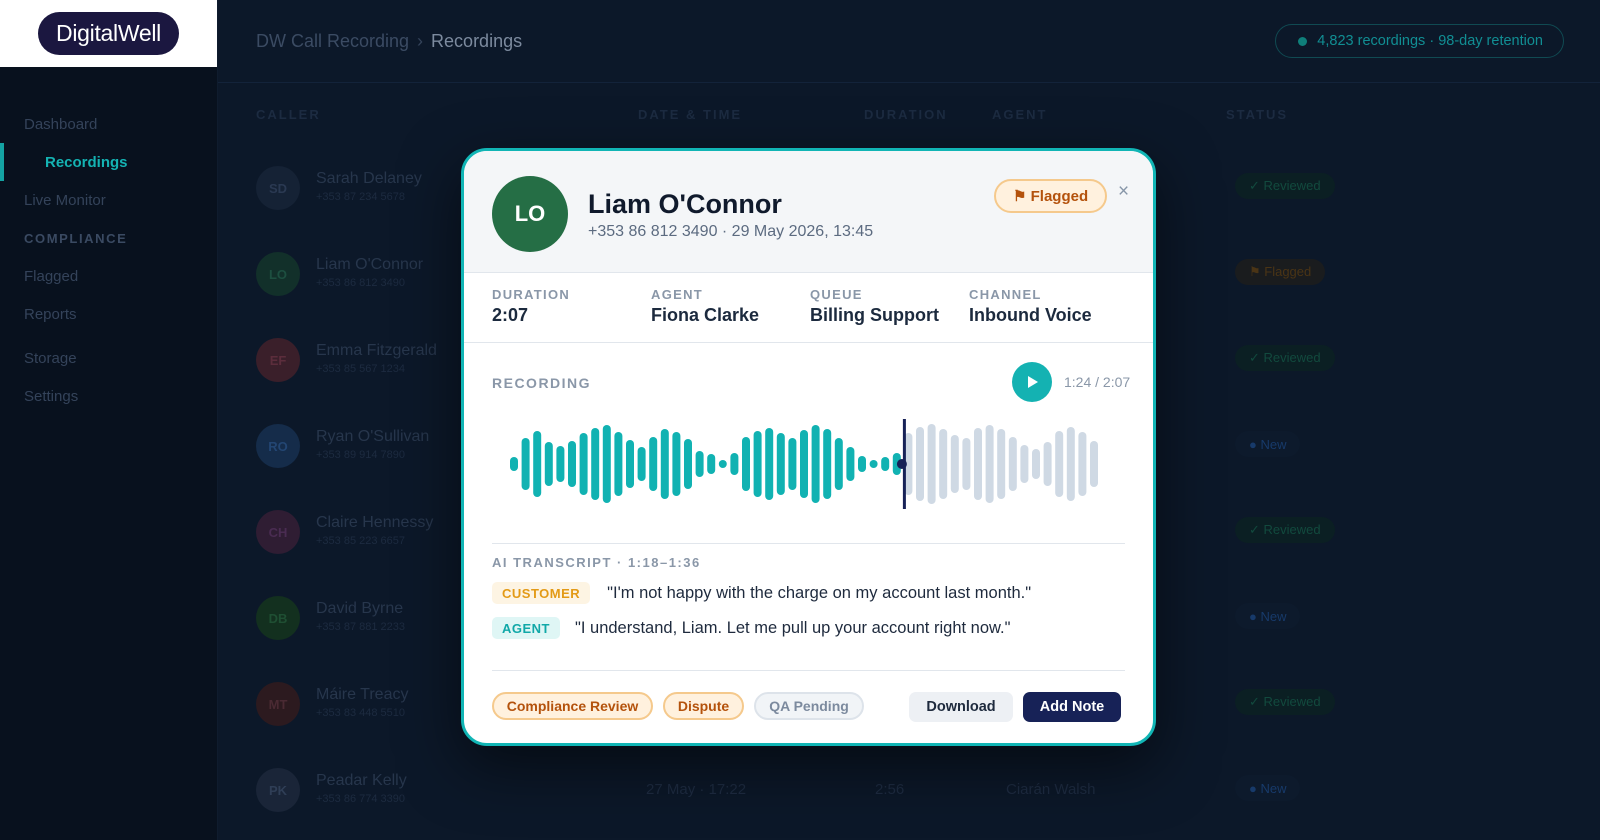 The image size is (1600, 840). Describe the element at coordinates (572, 706) in the screenshot. I see `tag-compliance-review: Compliance Review` at that location.